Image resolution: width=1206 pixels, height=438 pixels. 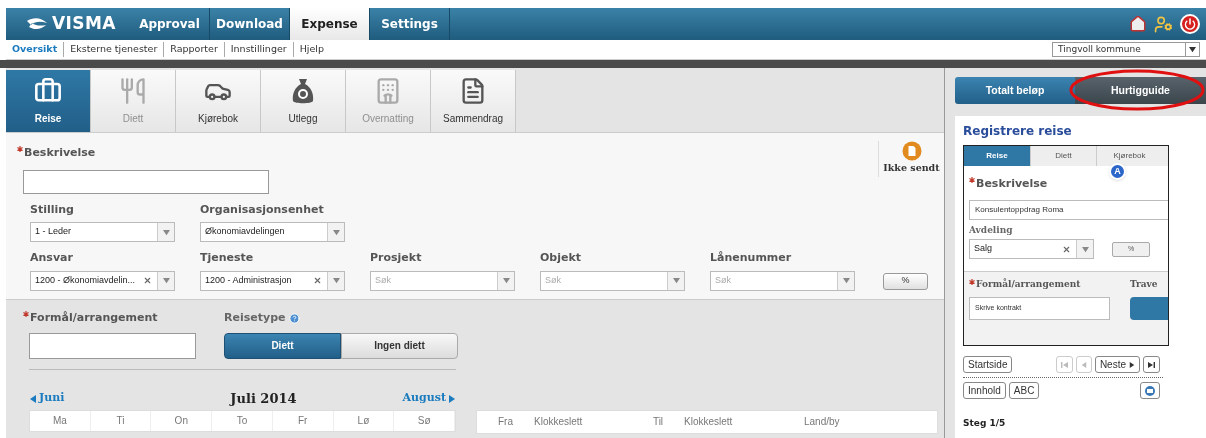 I want to click on column-header: Til, so click(x=658, y=422).